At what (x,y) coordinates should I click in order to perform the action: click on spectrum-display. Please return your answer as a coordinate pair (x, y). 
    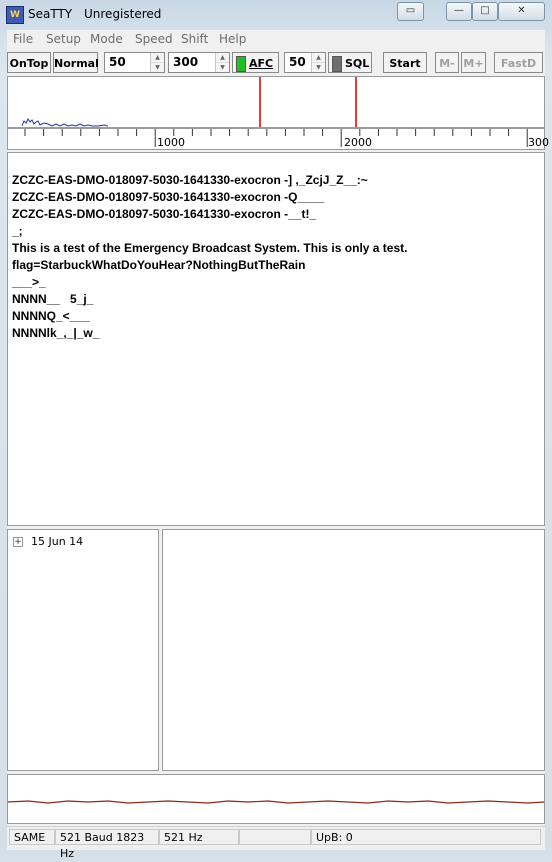
    Looking at the image, I should click on (276, 102).